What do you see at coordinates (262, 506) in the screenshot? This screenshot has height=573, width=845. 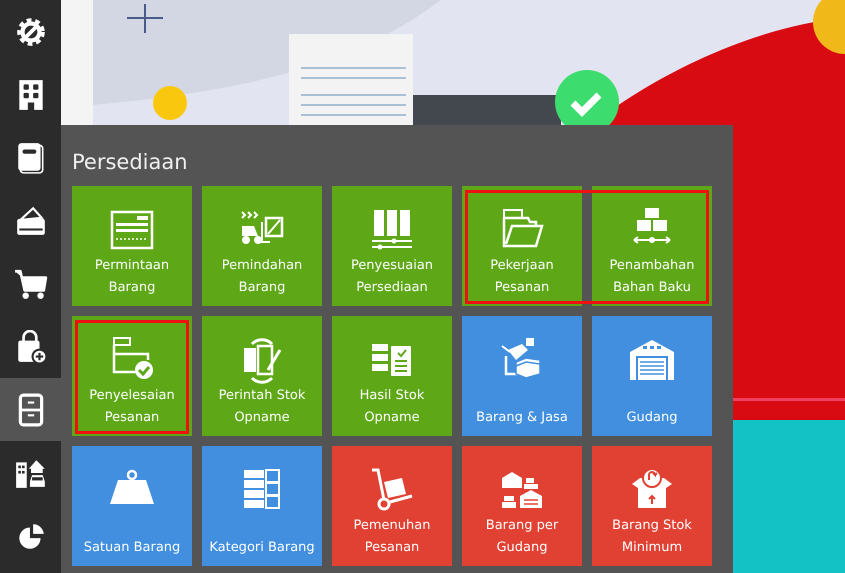 I see `menu-tile: Kategori Barang` at bounding box center [262, 506].